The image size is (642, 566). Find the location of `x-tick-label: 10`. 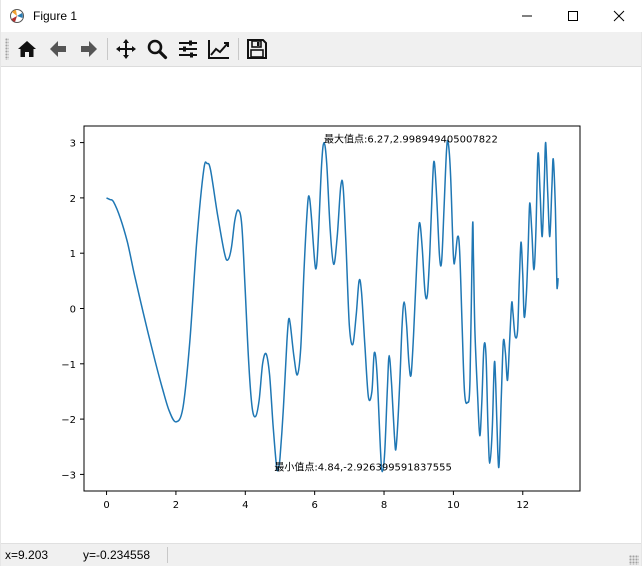

x-tick-label: 10 is located at coordinates (453, 505).